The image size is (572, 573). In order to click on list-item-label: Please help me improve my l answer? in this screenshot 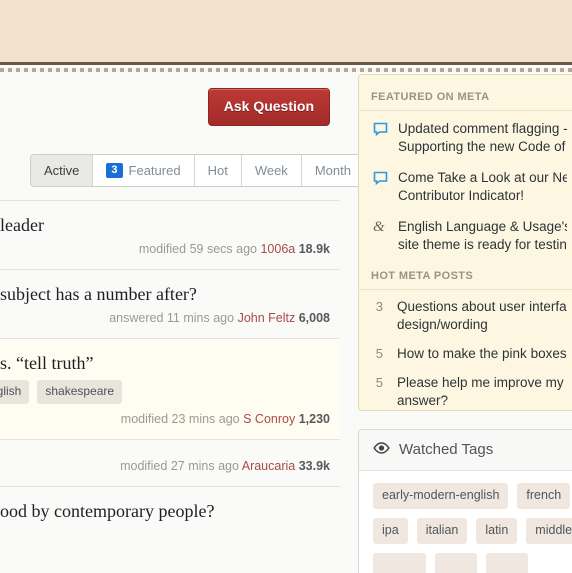, I will do `click(482, 392)`.